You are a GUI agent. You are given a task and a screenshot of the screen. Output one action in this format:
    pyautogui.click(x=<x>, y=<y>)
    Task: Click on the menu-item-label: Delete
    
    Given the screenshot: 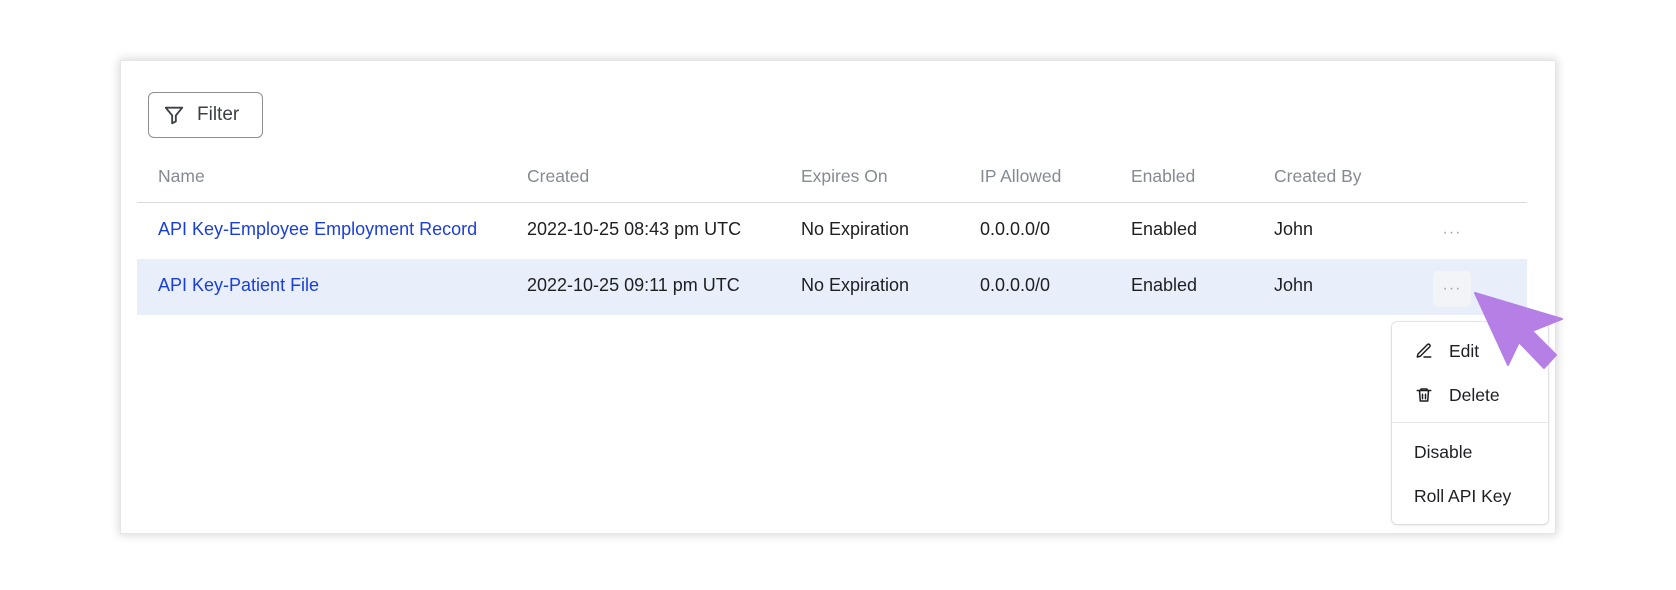 What is the action you would take?
    pyautogui.click(x=1474, y=394)
    